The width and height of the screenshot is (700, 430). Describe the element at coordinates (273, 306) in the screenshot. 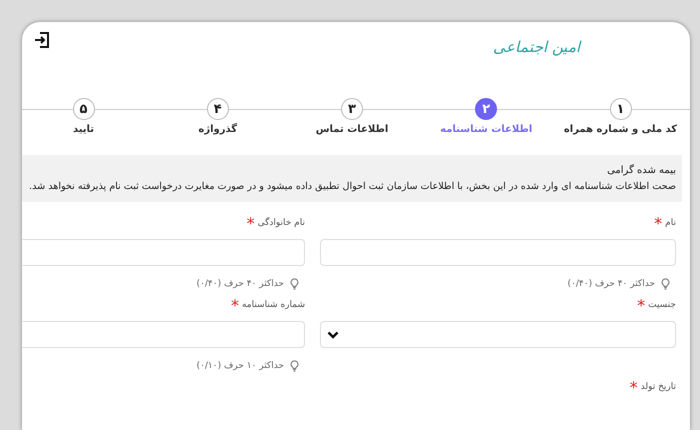

I see `field-label: شماره شناسنامه` at that location.